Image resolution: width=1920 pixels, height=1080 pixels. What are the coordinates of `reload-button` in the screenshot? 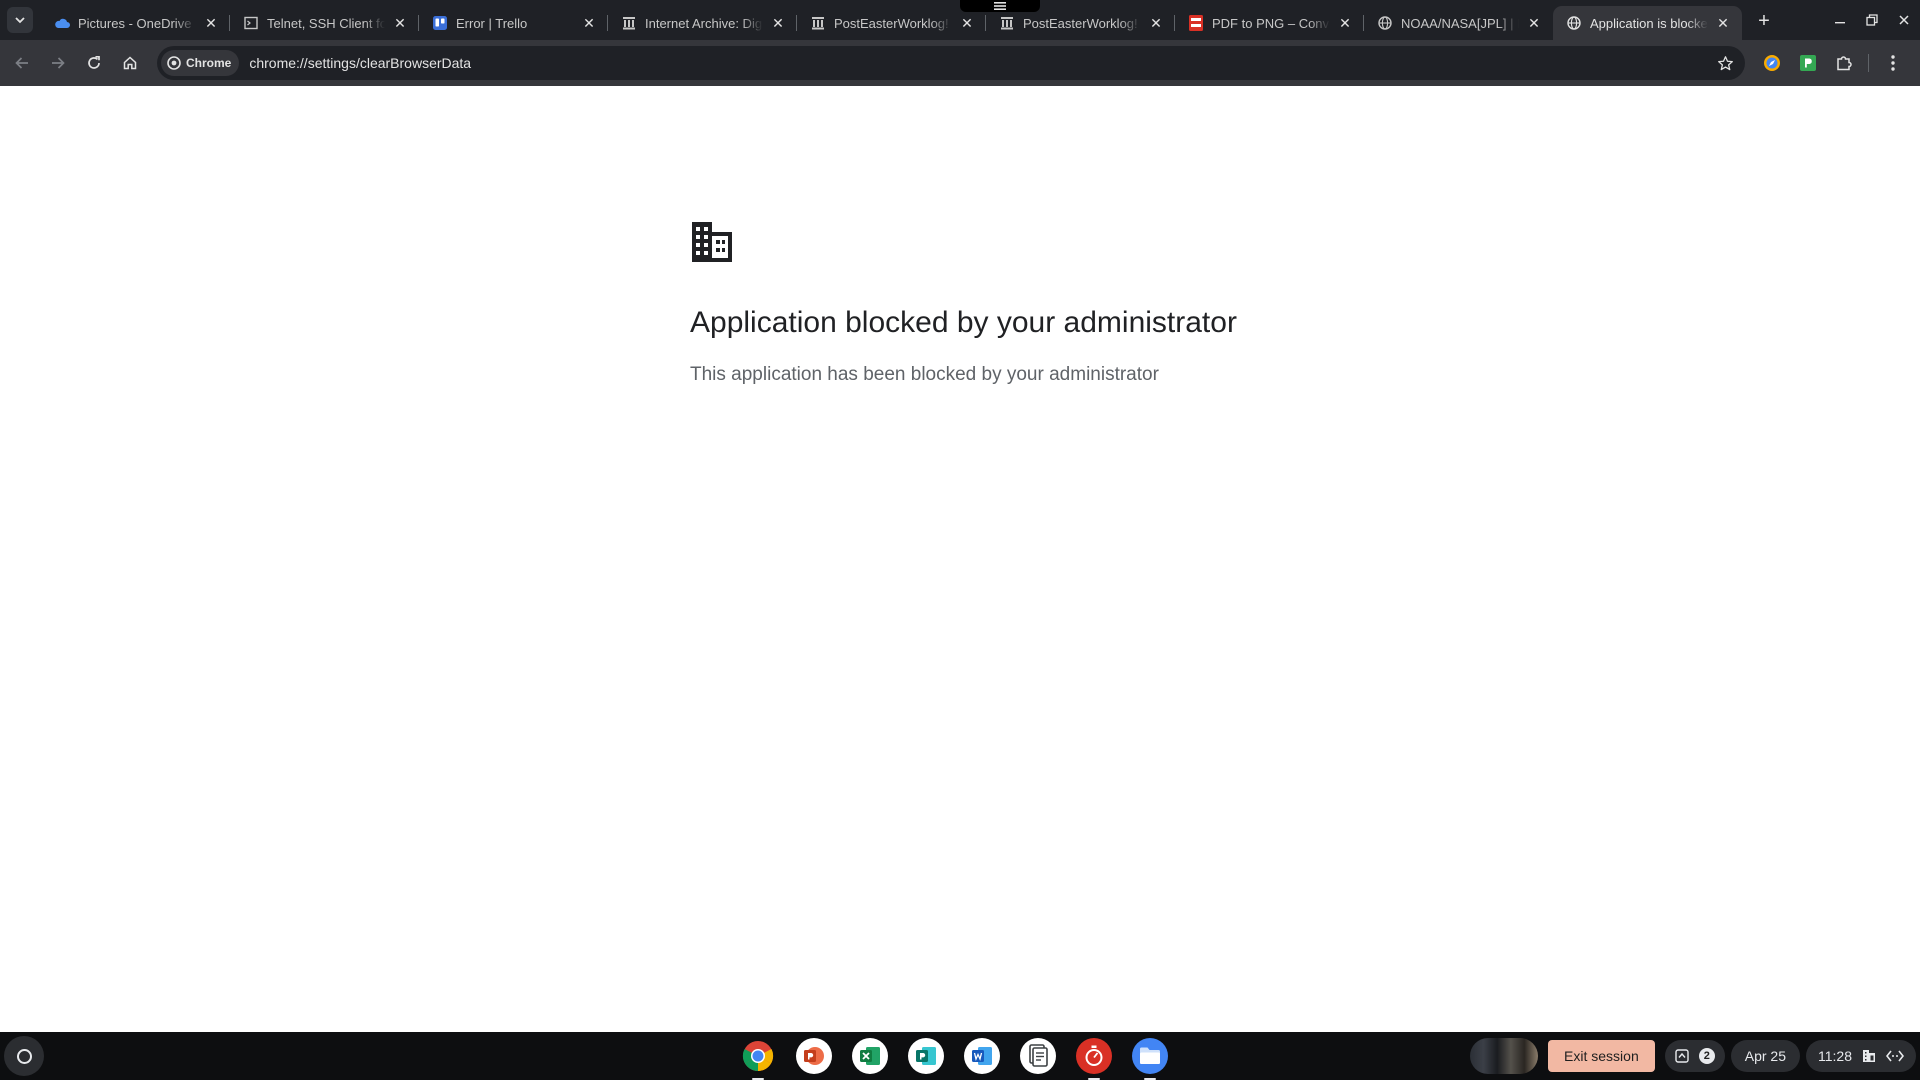 It's located at (94, 63).